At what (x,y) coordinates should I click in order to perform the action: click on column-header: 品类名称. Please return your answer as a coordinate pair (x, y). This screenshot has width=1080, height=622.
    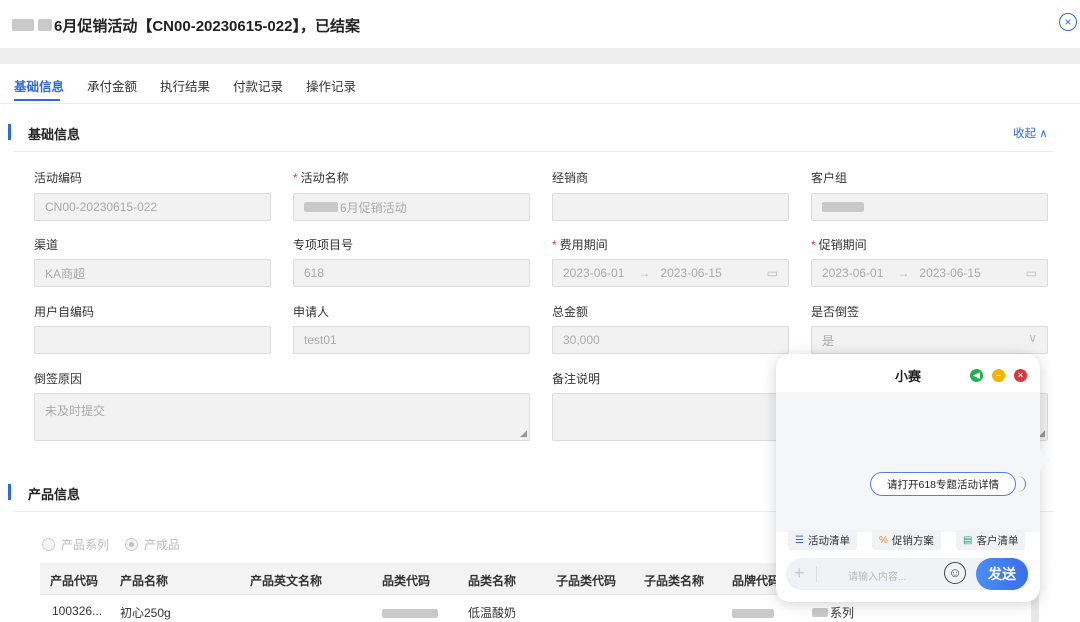
    Looking at the image, I should click on (492, 581).